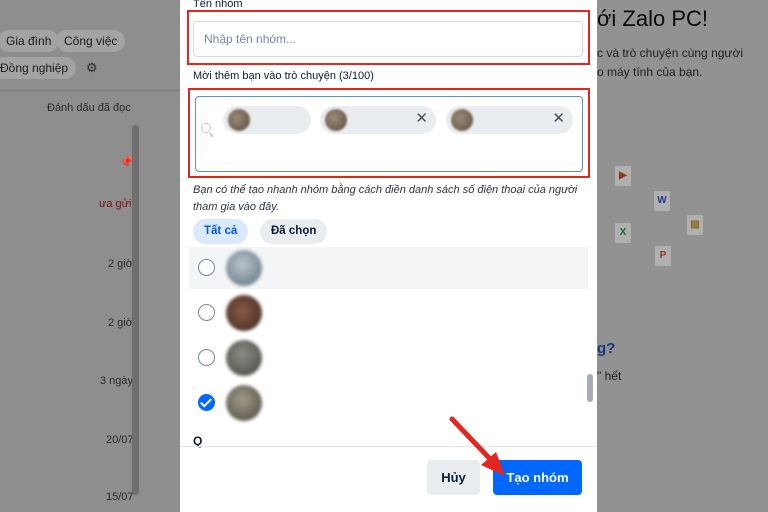 The width and height of the screenshot is (768, 512). Describe the element at coordinates (606, 348) in the screenshot. I see `bg-question: g?` at that location.